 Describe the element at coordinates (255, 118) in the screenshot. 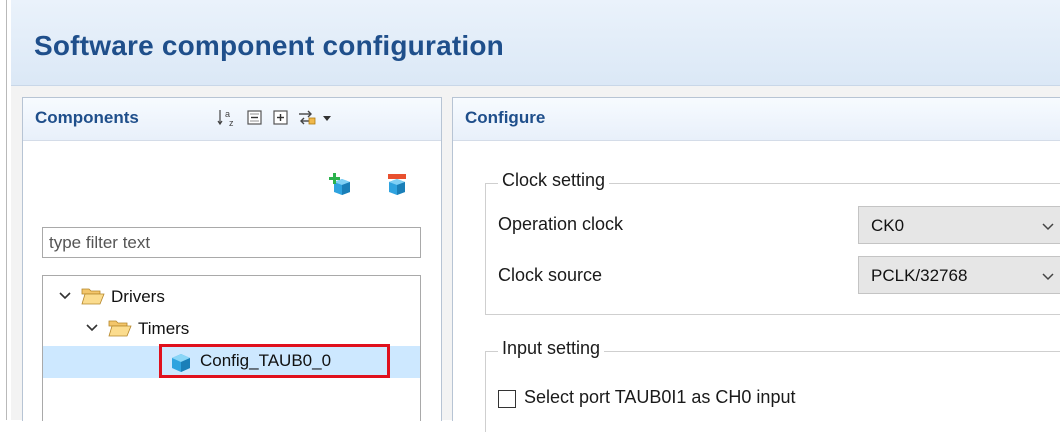

I see `collapse-all-icon` at that location.